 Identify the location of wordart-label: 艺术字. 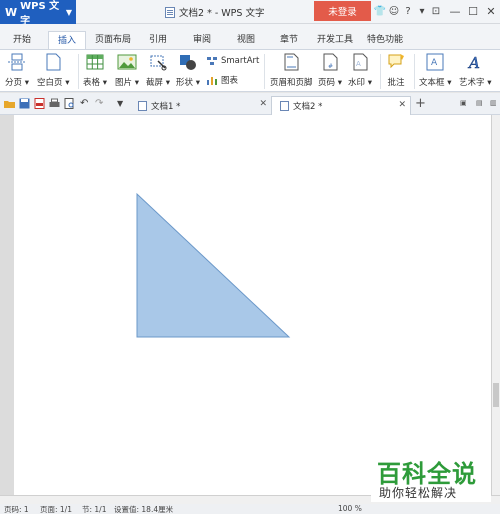
(472, 83).